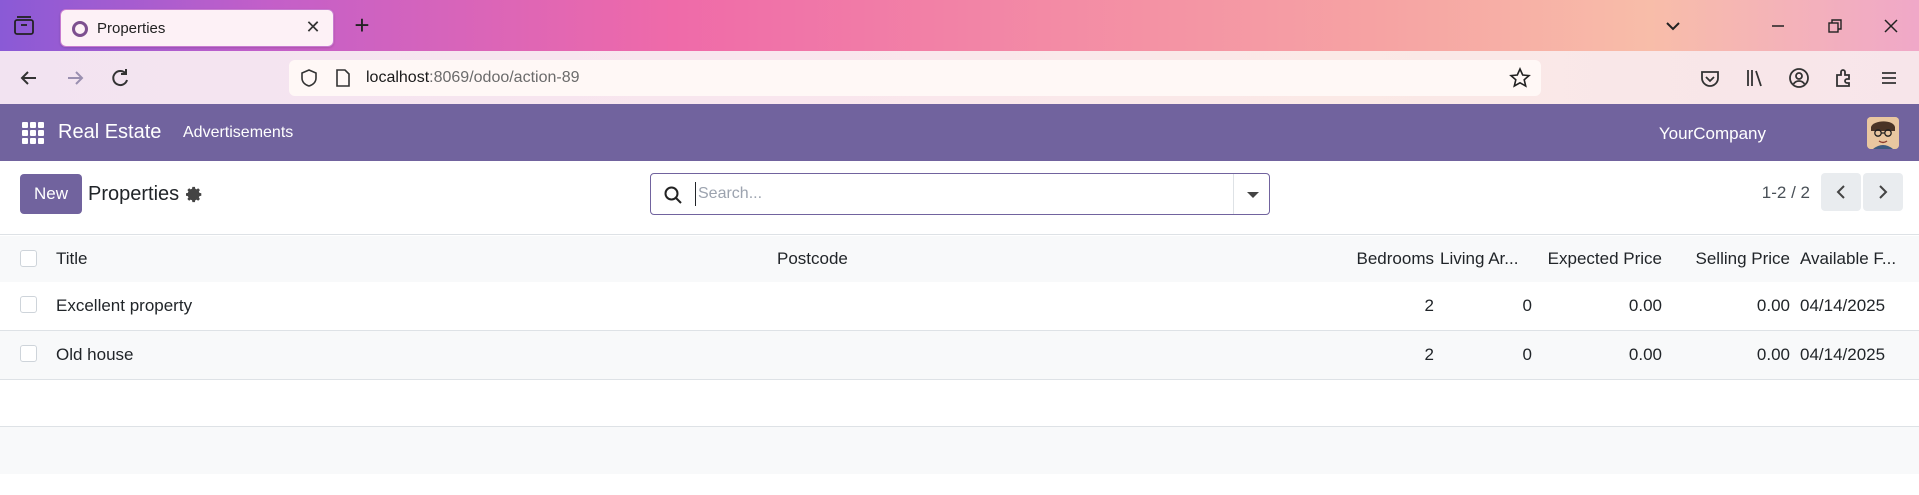 The image size is (1919, 495). I want to click on browser-tab-properties: Properties ✕, so click(197, 28).